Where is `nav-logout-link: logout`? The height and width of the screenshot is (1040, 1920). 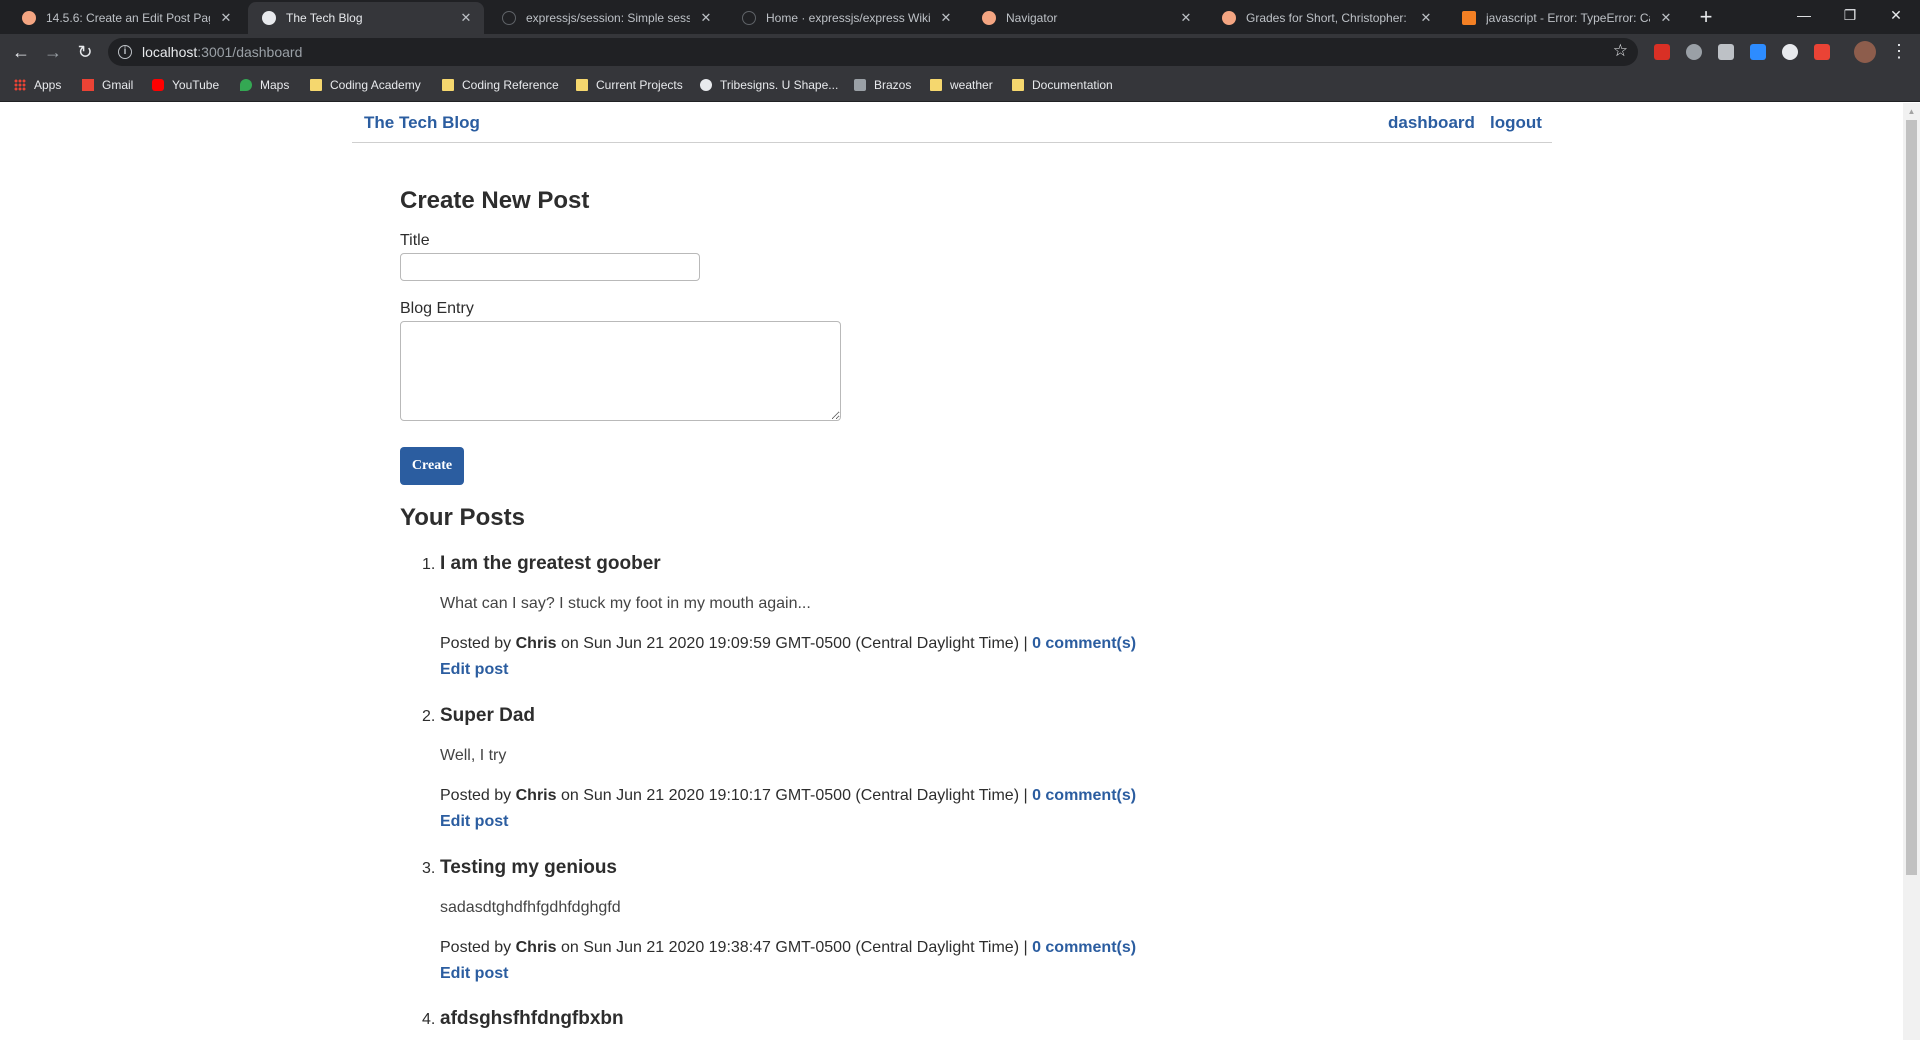 nav-logout-link: logout is located at coordinates (1516, 123).